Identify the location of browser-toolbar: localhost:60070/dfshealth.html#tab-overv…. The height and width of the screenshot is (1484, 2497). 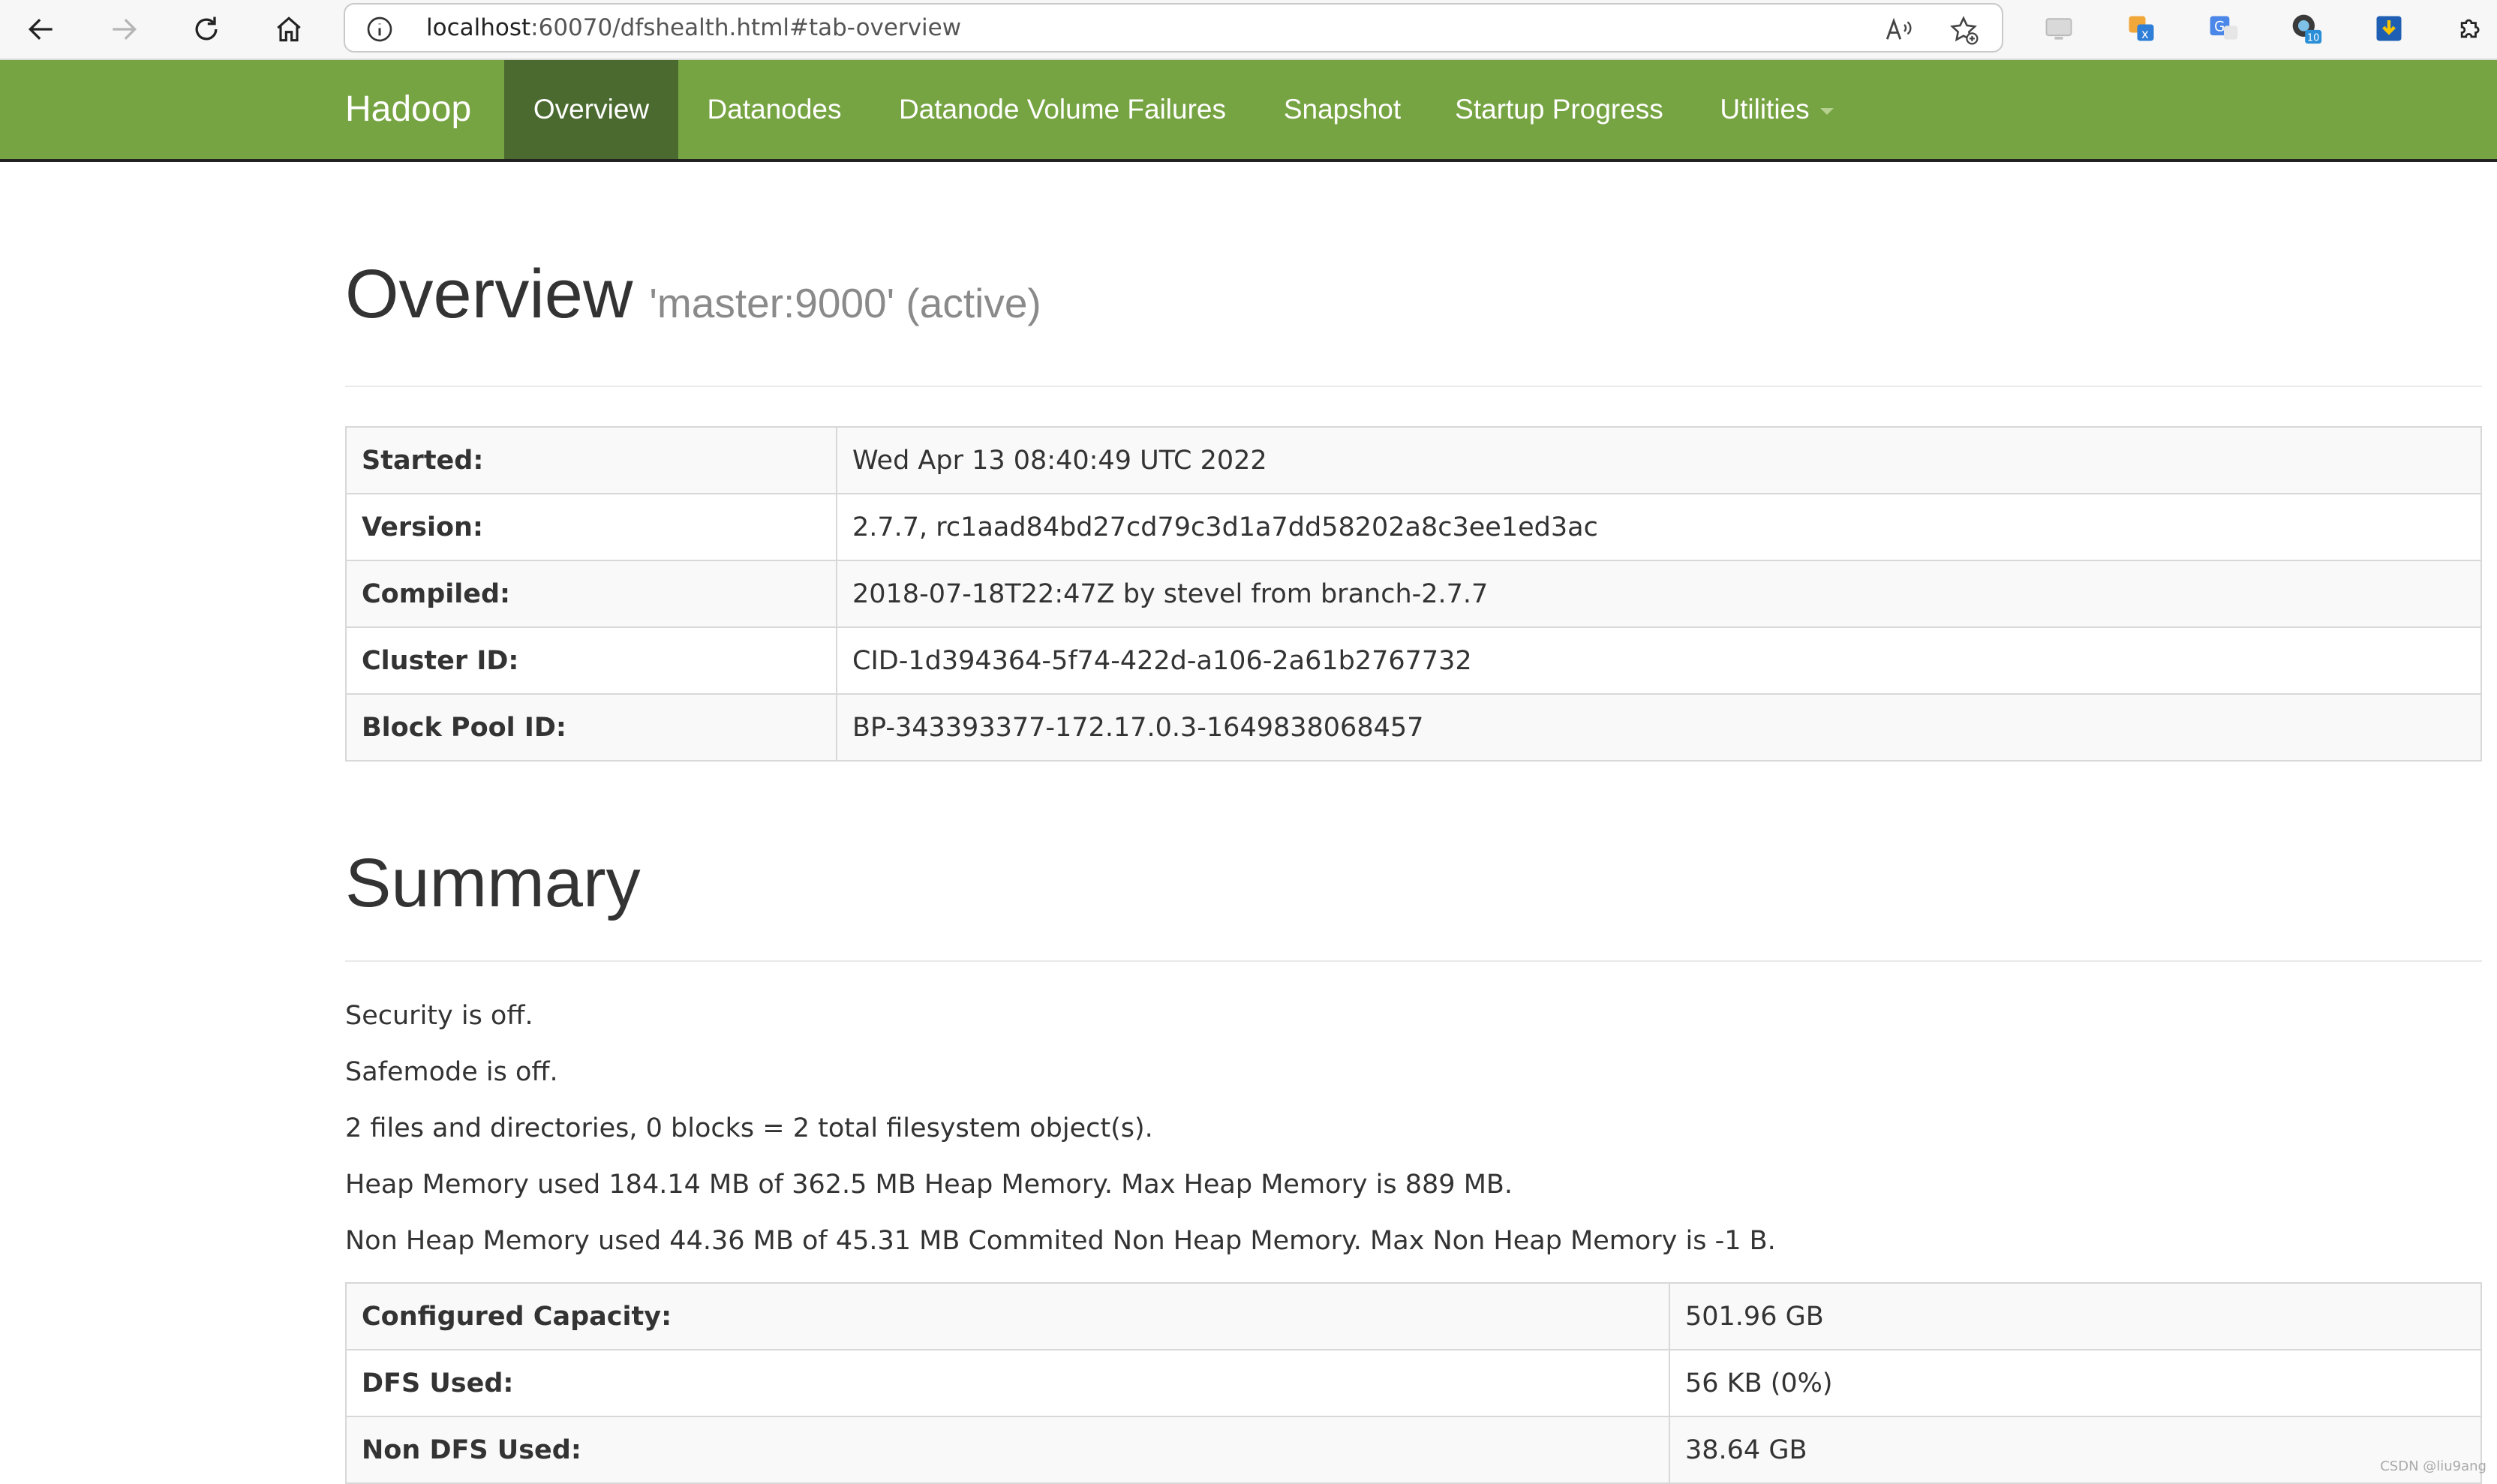
(1248, 30).